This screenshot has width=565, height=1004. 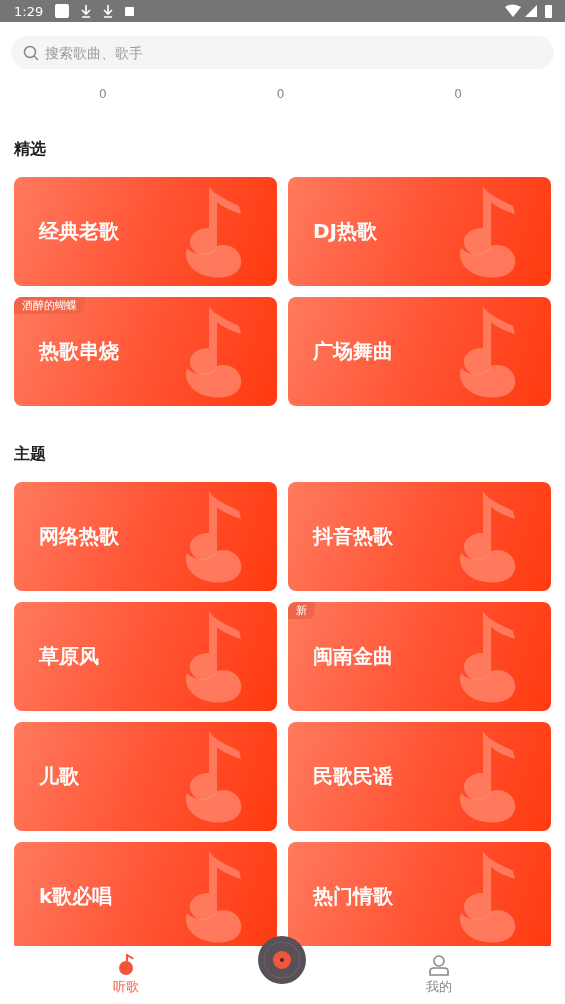 I want to click on category-card: 网络热歌, so click(x=145, y=536).